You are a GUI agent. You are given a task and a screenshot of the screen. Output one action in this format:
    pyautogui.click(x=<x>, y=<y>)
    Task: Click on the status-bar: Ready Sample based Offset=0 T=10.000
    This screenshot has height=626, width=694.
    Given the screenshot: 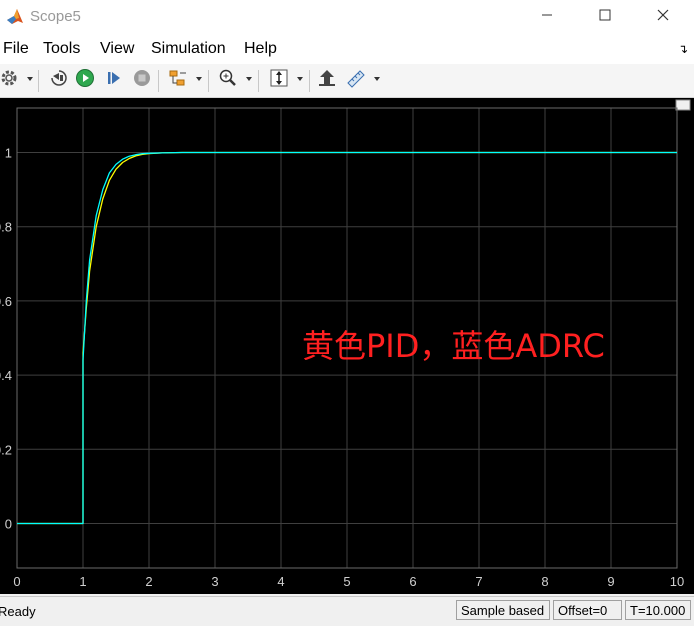 What is the action you would take?
    pyautogui.click(x=347, y=611)
    